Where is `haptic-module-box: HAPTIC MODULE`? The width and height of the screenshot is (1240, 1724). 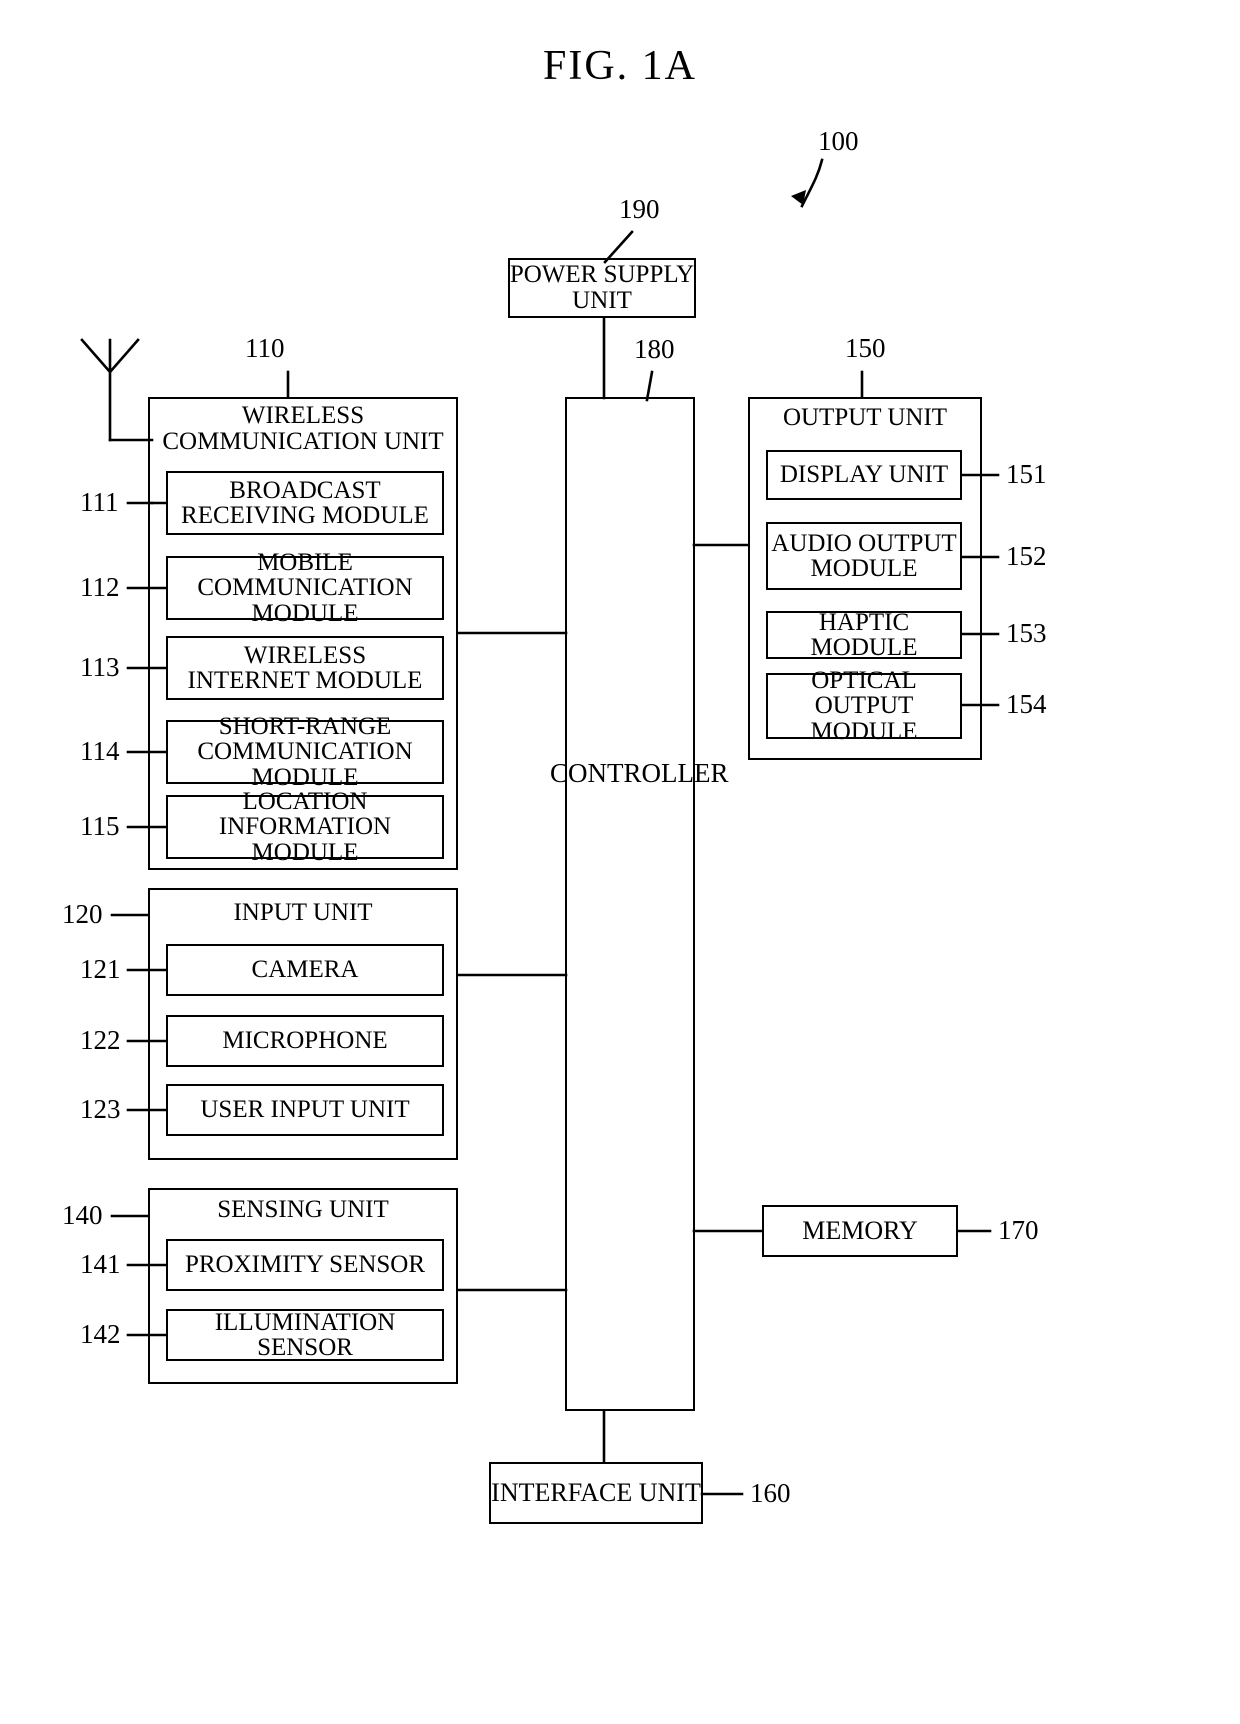
haptic-module-box: HAPTIC MODULE is located at coordinates (864, 634).